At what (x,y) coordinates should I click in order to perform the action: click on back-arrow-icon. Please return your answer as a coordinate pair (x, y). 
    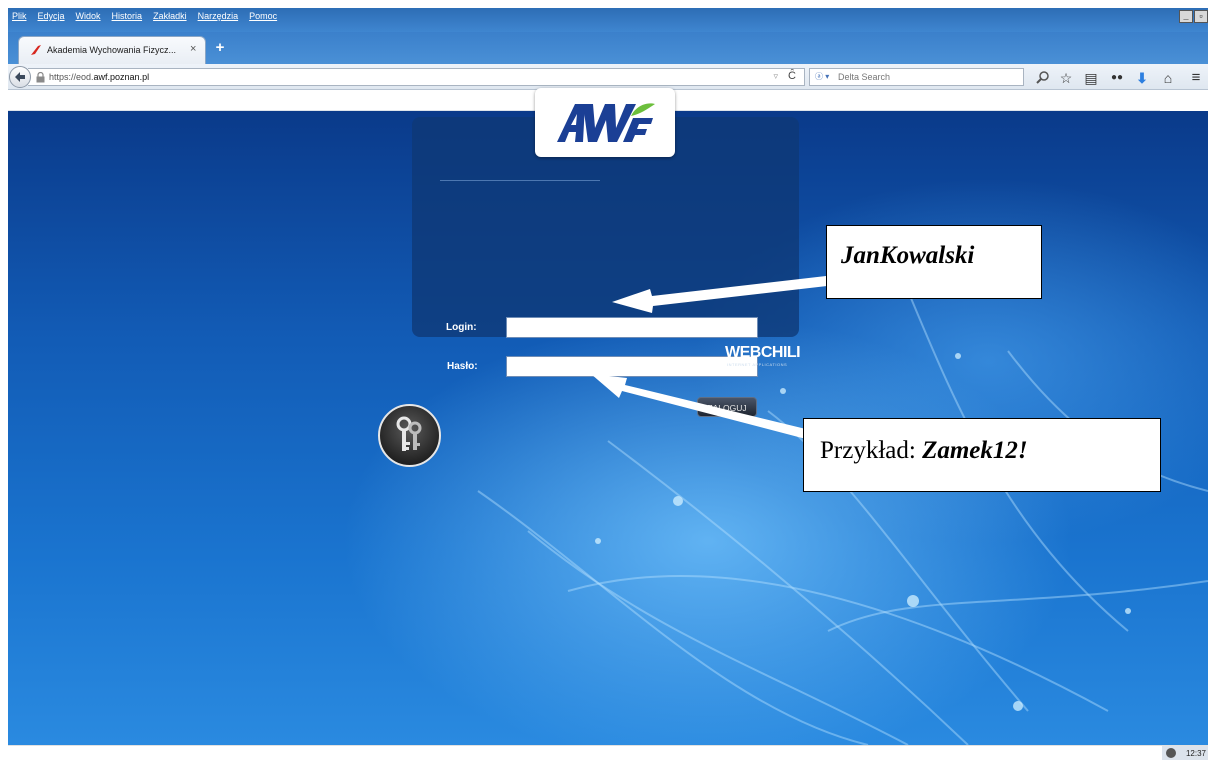
    Looking at the image, I should click on (20, 77).